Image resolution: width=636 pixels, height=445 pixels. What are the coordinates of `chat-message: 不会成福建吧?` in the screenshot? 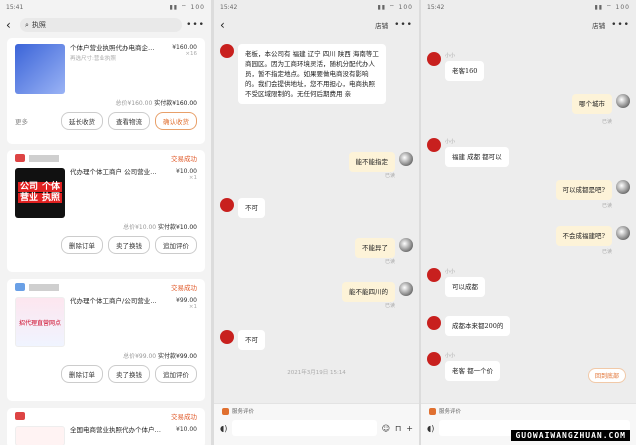 It's located at (592, 236).